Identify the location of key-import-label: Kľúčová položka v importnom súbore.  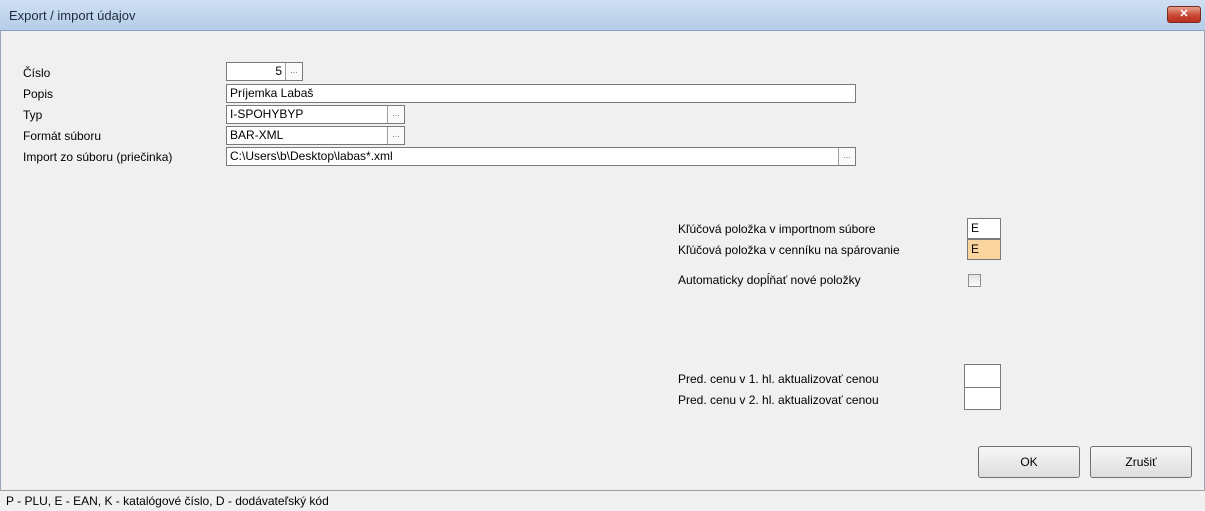
(777, 229).